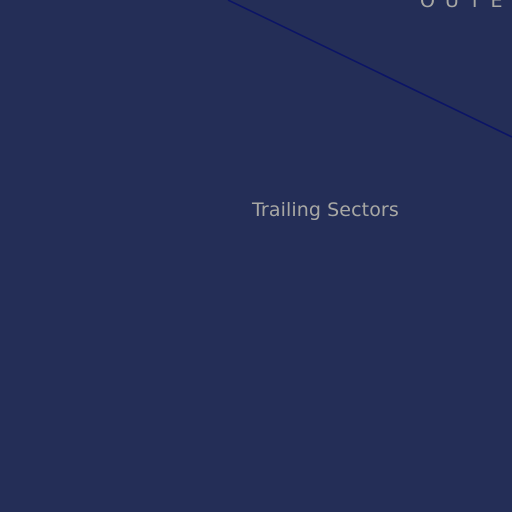 The height and width of the screenshot is (512, 512). Describe the element at coordinates (325, 210) in the screenshot. I see `sector-label: Trailing Sectors` at that location.